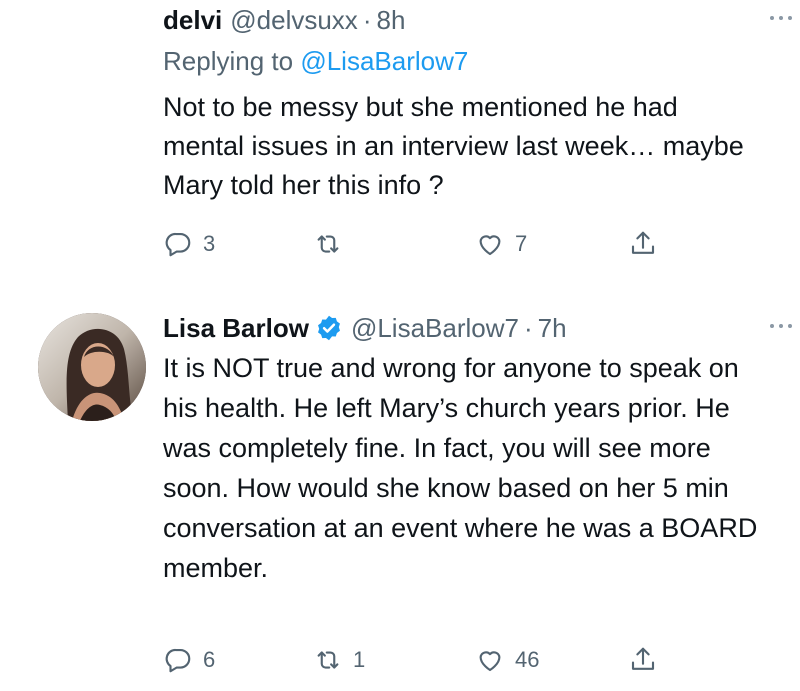  I want to click on replying-to-link: @LisaBarlow7, so click(384, 61).